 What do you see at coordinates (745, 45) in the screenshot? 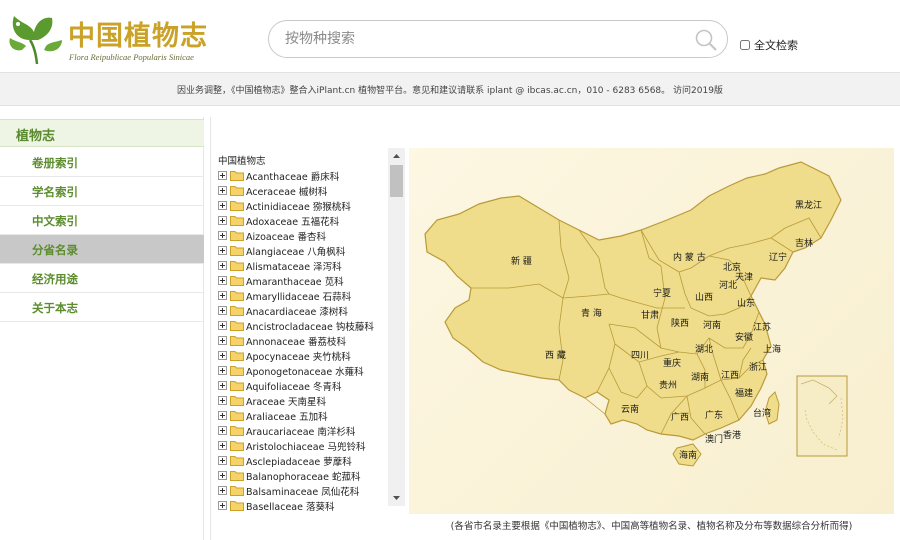
I see `fulltext-checkbox` at bounding box center [745, 45].